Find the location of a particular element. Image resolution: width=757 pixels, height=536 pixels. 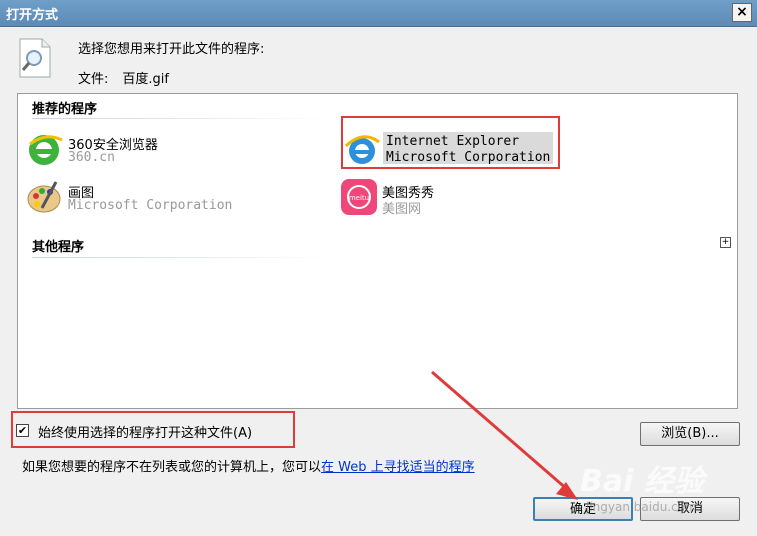

other-divider is located at coordinates (182, 257).